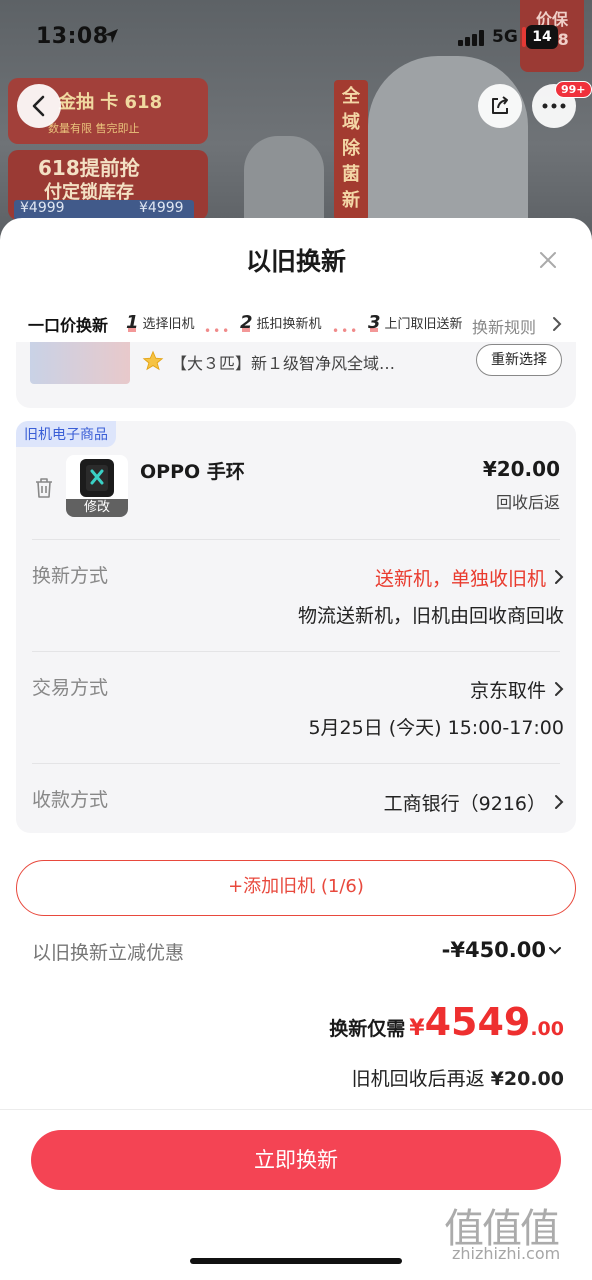 This screenshot has width=592, height=1280. I want to click on exchange-method-description: 物流送新机，旧机由回收商回收, so click(430, 616).